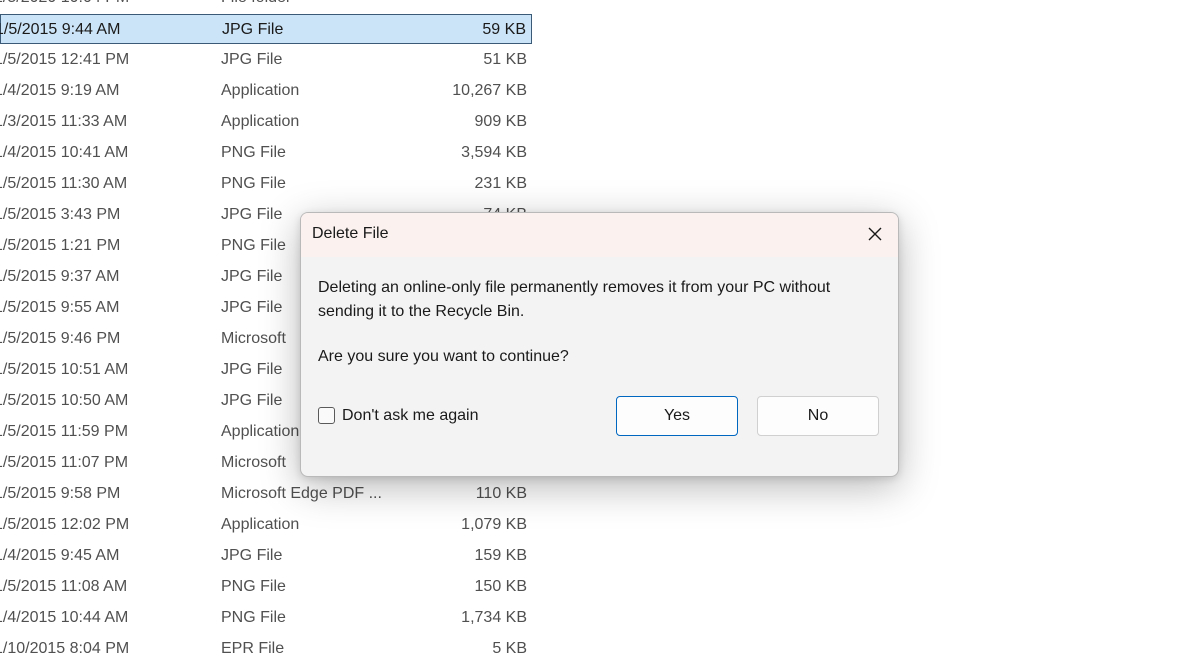 The height and width of the screenshot is (664, 1199). I want to click on file-row: 1/10/2015 8:04 PM EPR File 5 KB, so click(266, 649).